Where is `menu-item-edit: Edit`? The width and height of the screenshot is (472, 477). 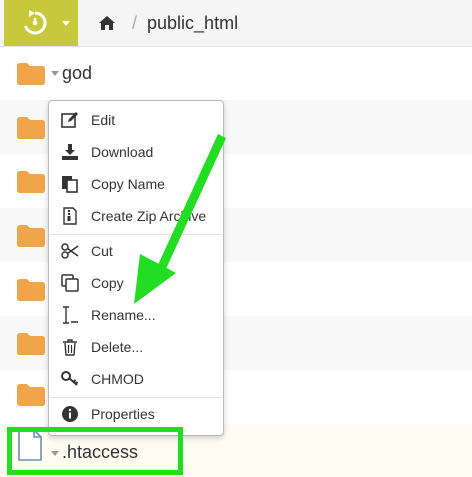
menu-item-edit: Edit is located at coordinates (136, 121).